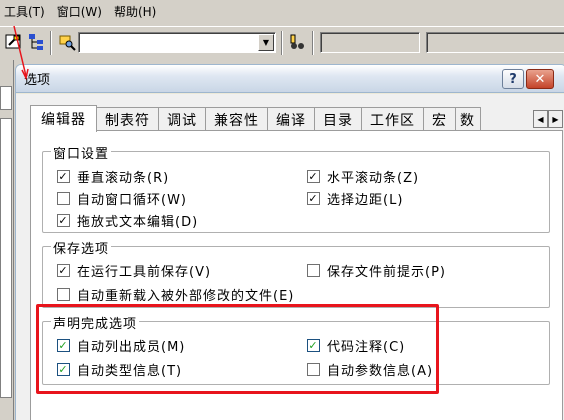 This screenshot has width=564, height=420. Describe the element at coordinates (439, 119) in the screenshot. I see `tab-macros: 宏` at that location.